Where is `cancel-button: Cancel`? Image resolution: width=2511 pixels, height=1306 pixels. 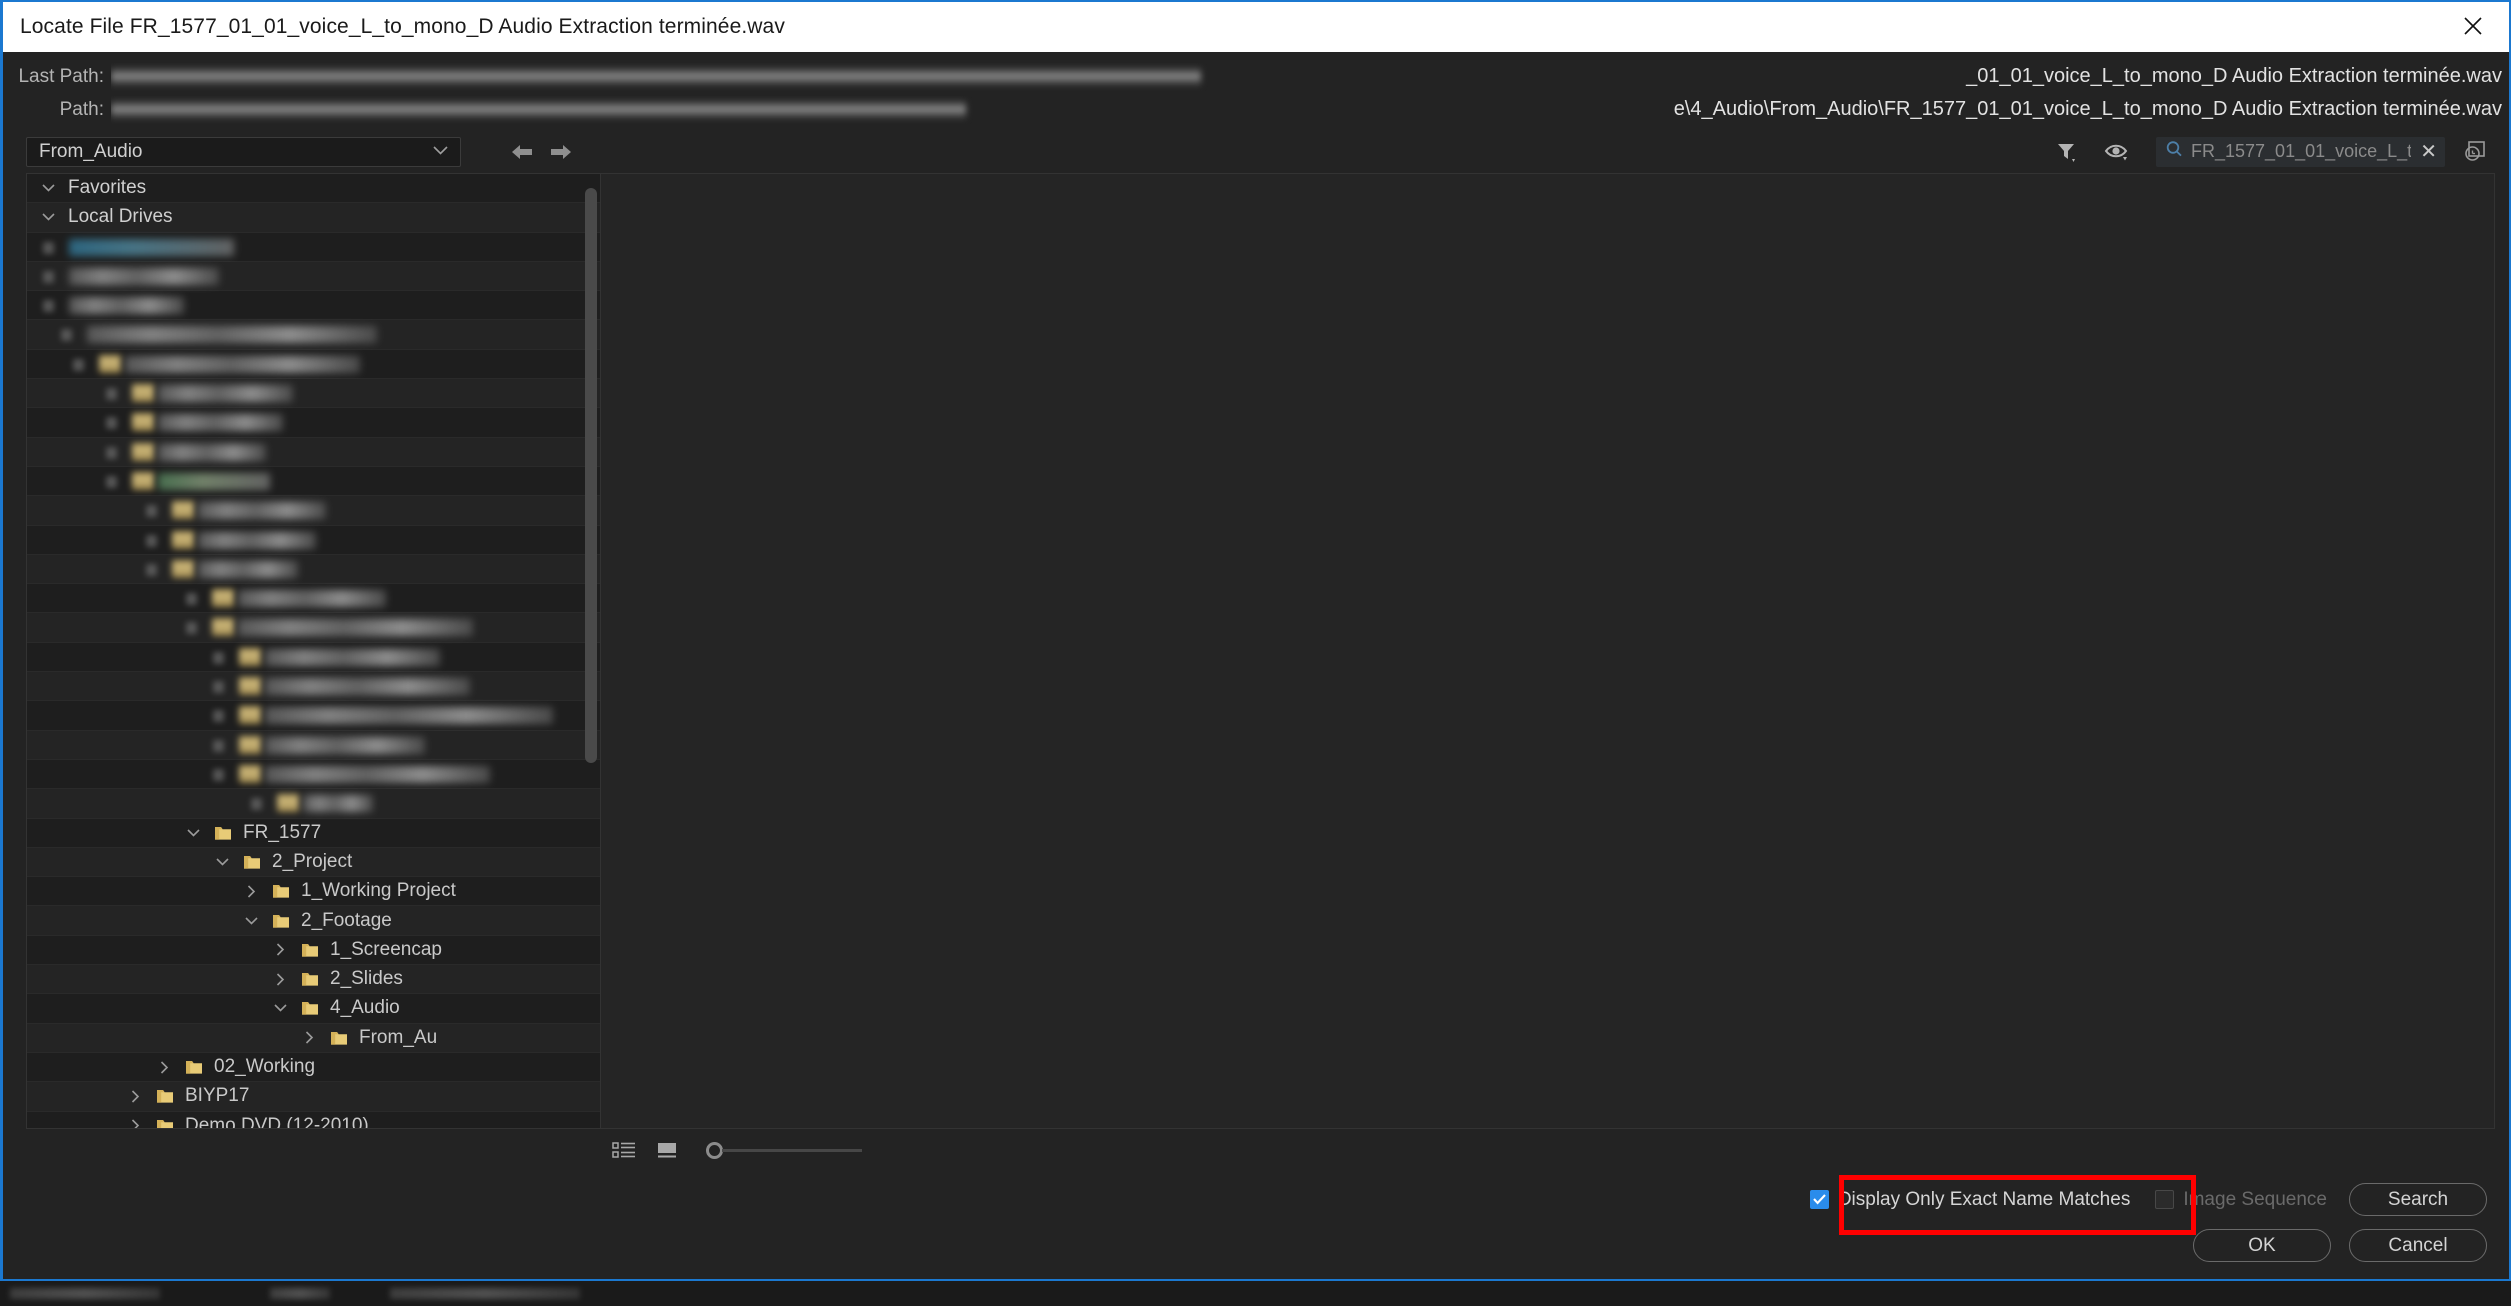
cancel-button: Cancel is located at coordinates (2418, 1245).